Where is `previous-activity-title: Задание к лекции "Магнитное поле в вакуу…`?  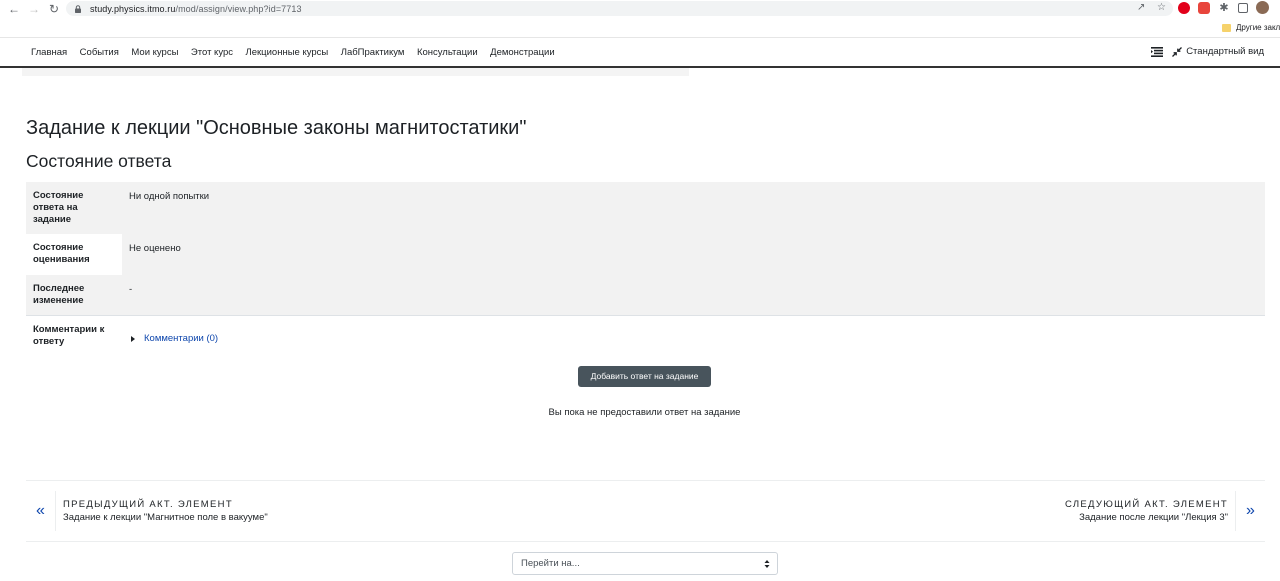
previous-activity-title: Задание к лекции "Магнитное поле в вакуу… is located at coordinates (165, 517).